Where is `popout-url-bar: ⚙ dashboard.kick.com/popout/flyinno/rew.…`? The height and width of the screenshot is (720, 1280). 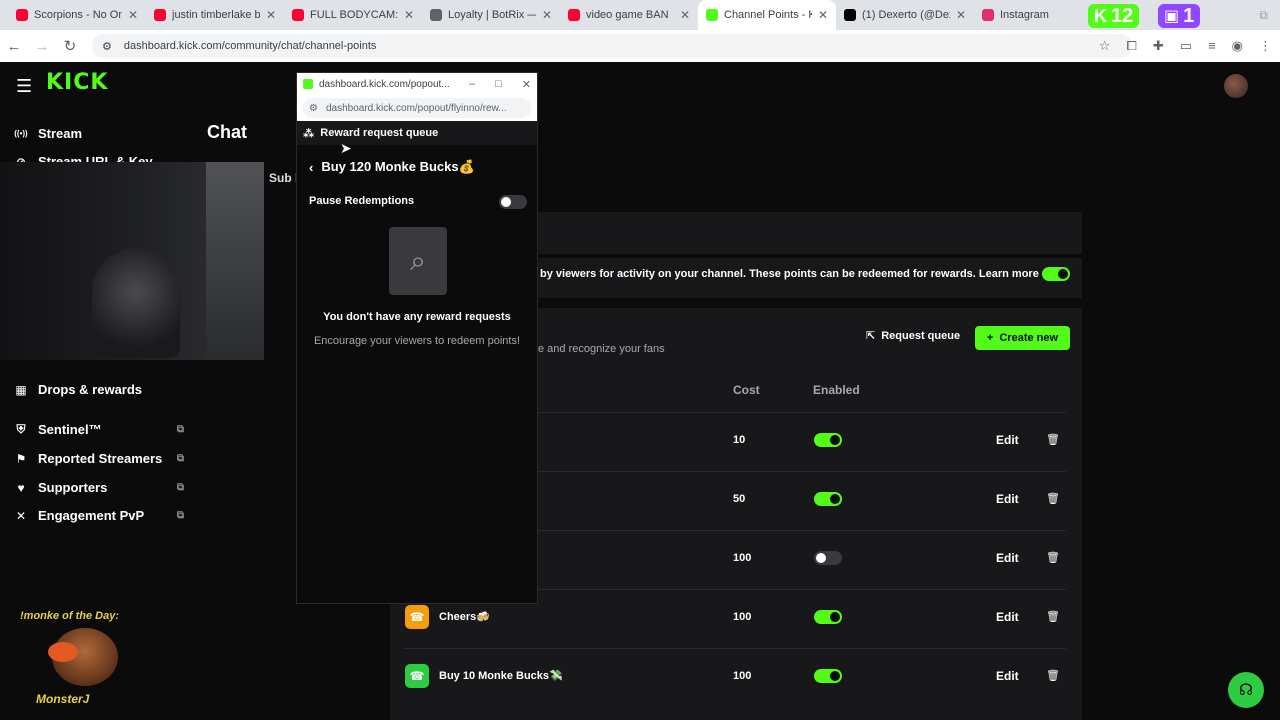 popout-url-bar: ⚙ dashboard.kick.com/popout/flyinno/rew.… is located at coordinates (417, 108).